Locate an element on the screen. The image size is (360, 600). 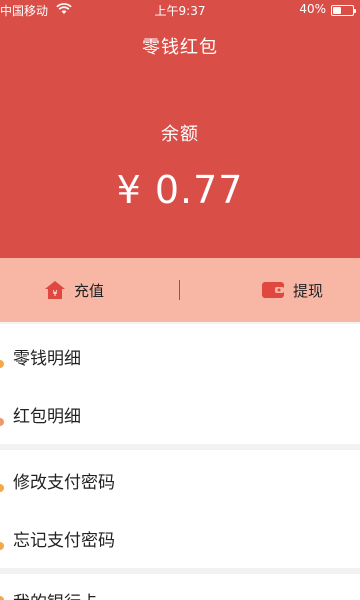
balance-label: 余额 is located at coordinates (180, 134).